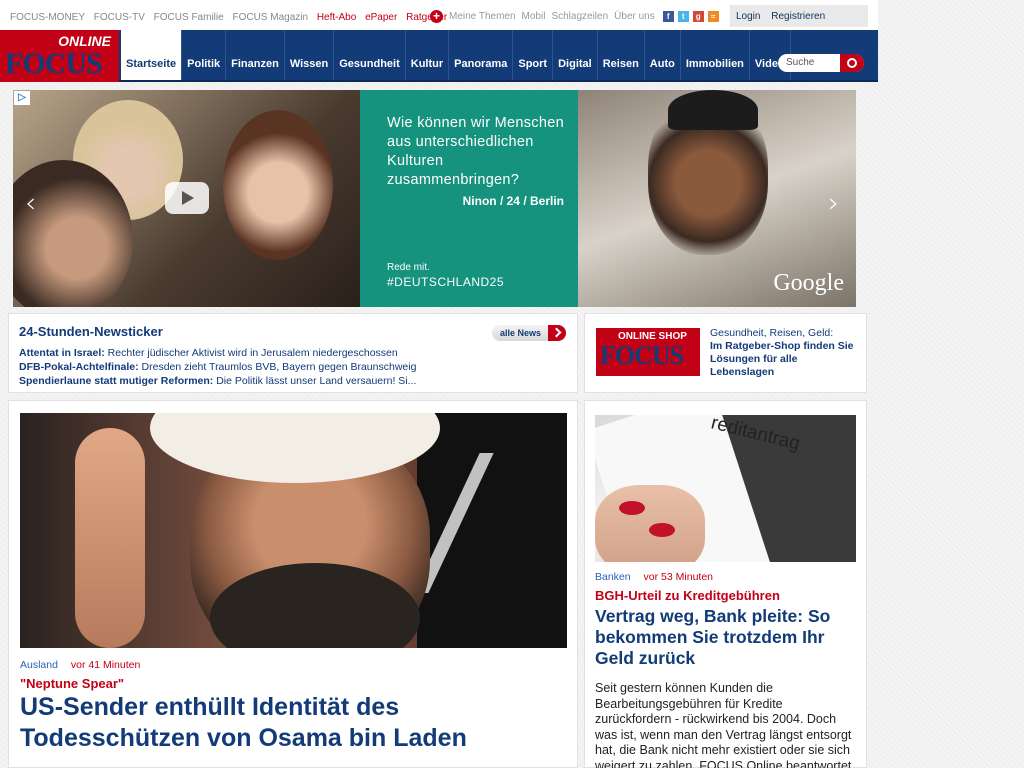 The height and width of the screenshot is (768, 1024). What do you see at coordinates (715, 55) in the screenshot?
I see `nav-item-immobilien: Immobilien` at bounding box center [715, 55].